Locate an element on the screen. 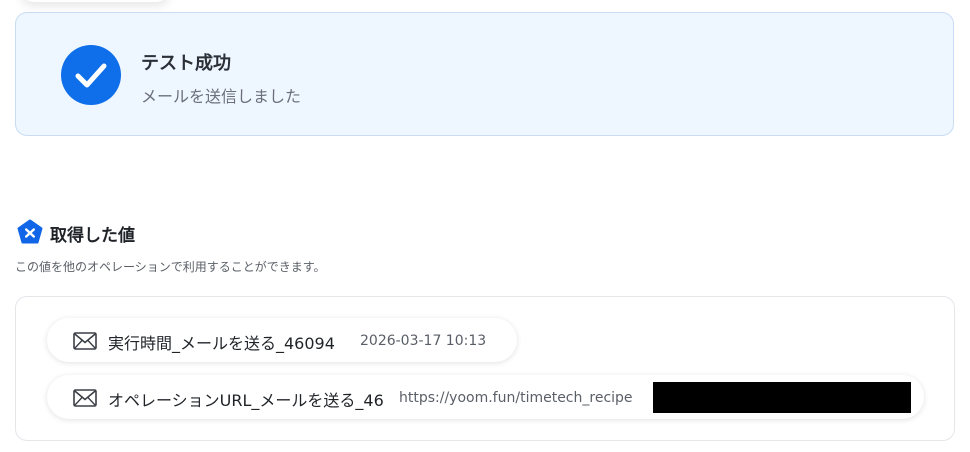 The height and width of the screenshot is (452, 970). redaction-bar is located at coordinates (782, 397).